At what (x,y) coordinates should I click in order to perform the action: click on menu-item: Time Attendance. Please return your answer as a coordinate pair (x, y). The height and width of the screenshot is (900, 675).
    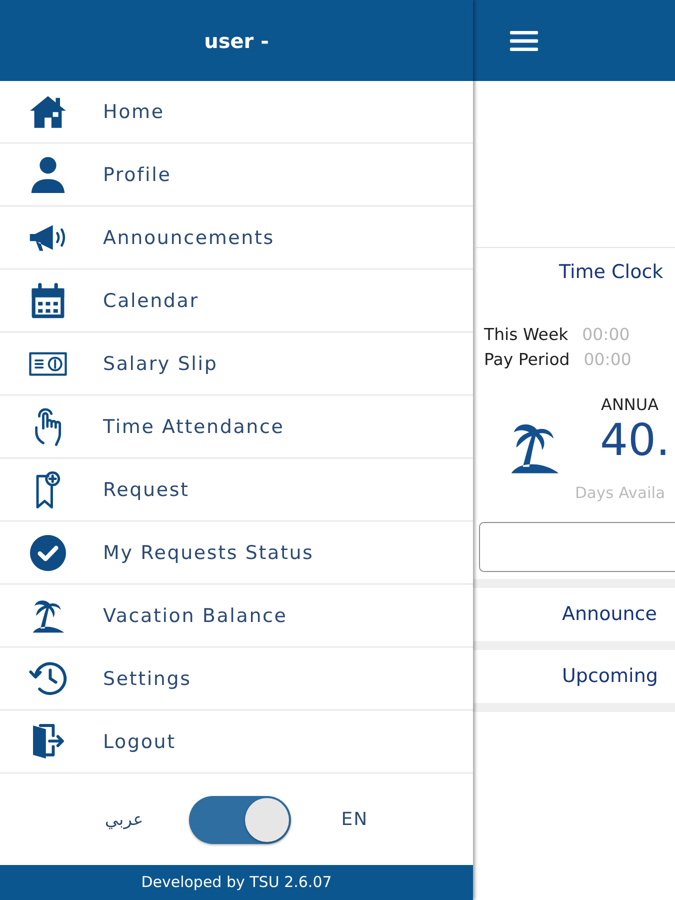
    Looking at the image, I should click on (236, 427).